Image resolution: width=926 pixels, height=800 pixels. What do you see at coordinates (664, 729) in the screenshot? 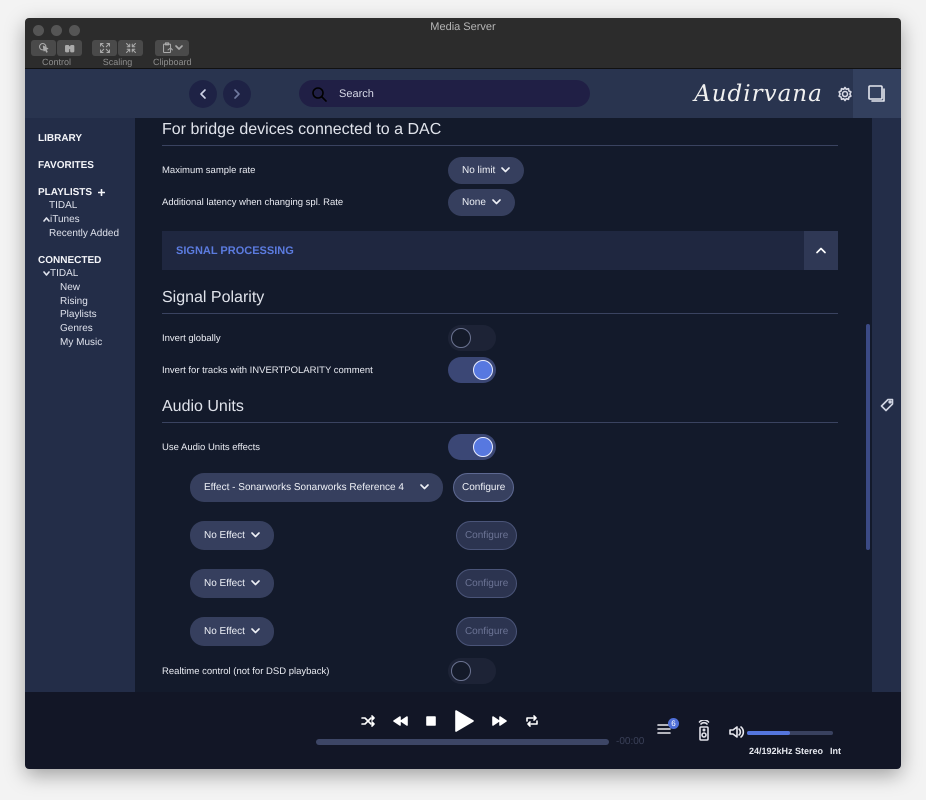
I see `queue-icon` at bounding box center [664, 729].